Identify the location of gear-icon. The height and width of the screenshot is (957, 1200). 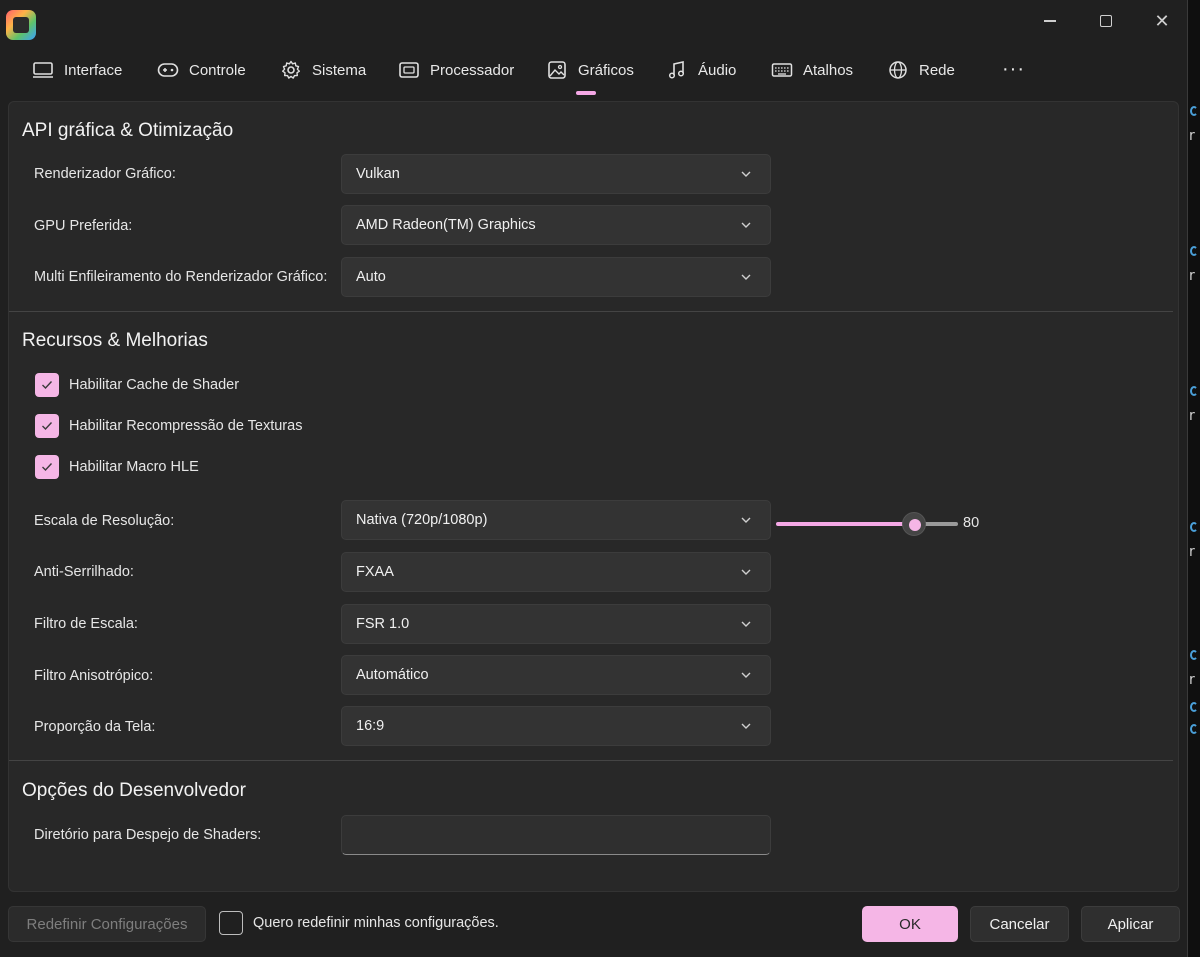
(291, 70).